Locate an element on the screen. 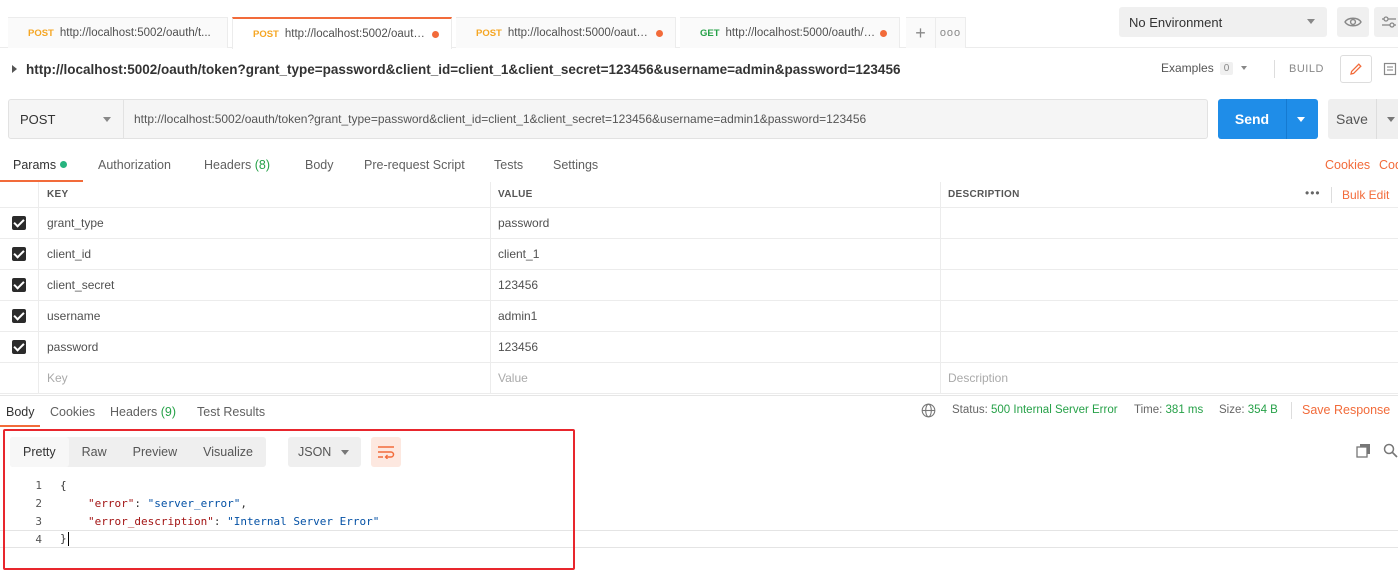 This screenshot has width=1398, height=583. table-row: password 123456 is located at coordinates (699, 347).